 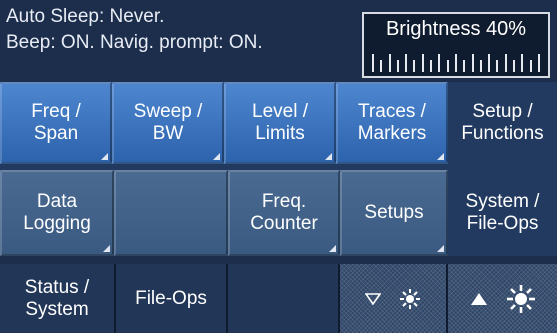 I want to click on tab-level-limits-line1: Level /, so click(x=280, y=111).